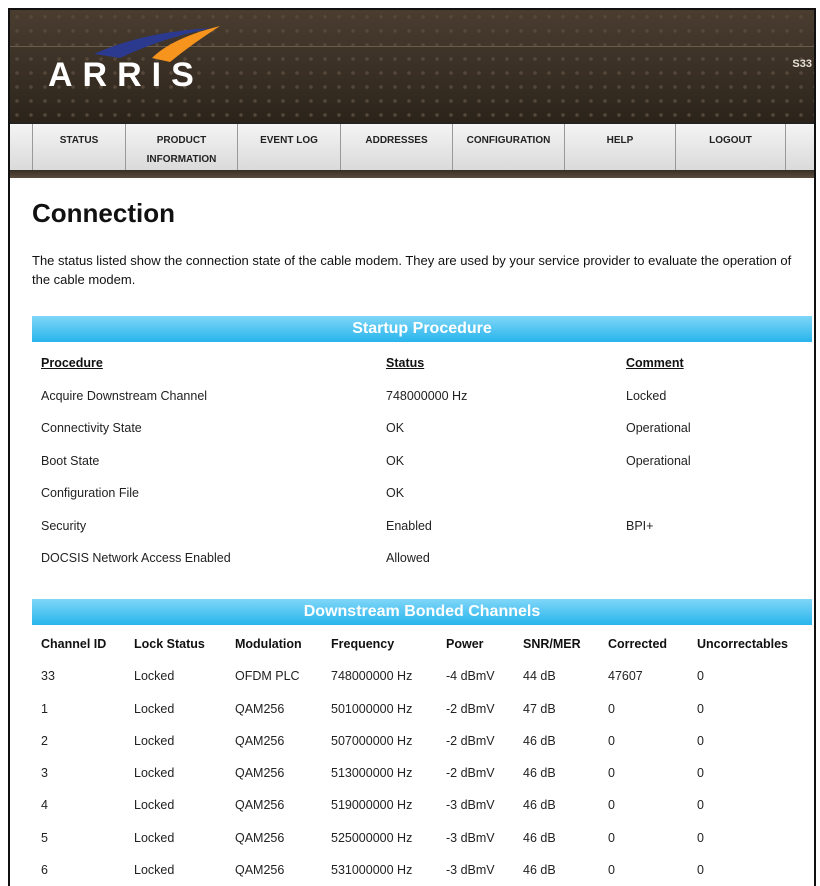  Describe the element at coordinates (103, 213) in the screenshot. I see `page-title: Connection` at that location.